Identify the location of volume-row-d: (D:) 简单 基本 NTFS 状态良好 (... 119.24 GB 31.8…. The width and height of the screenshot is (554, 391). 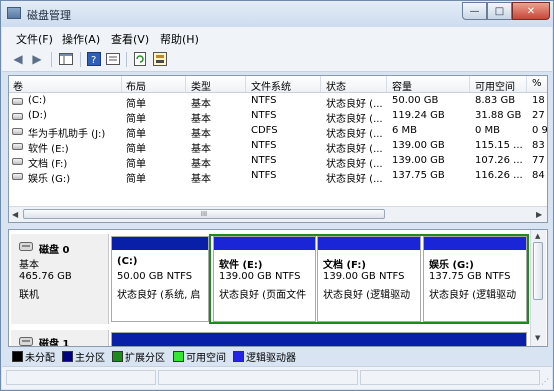
(278, 117).